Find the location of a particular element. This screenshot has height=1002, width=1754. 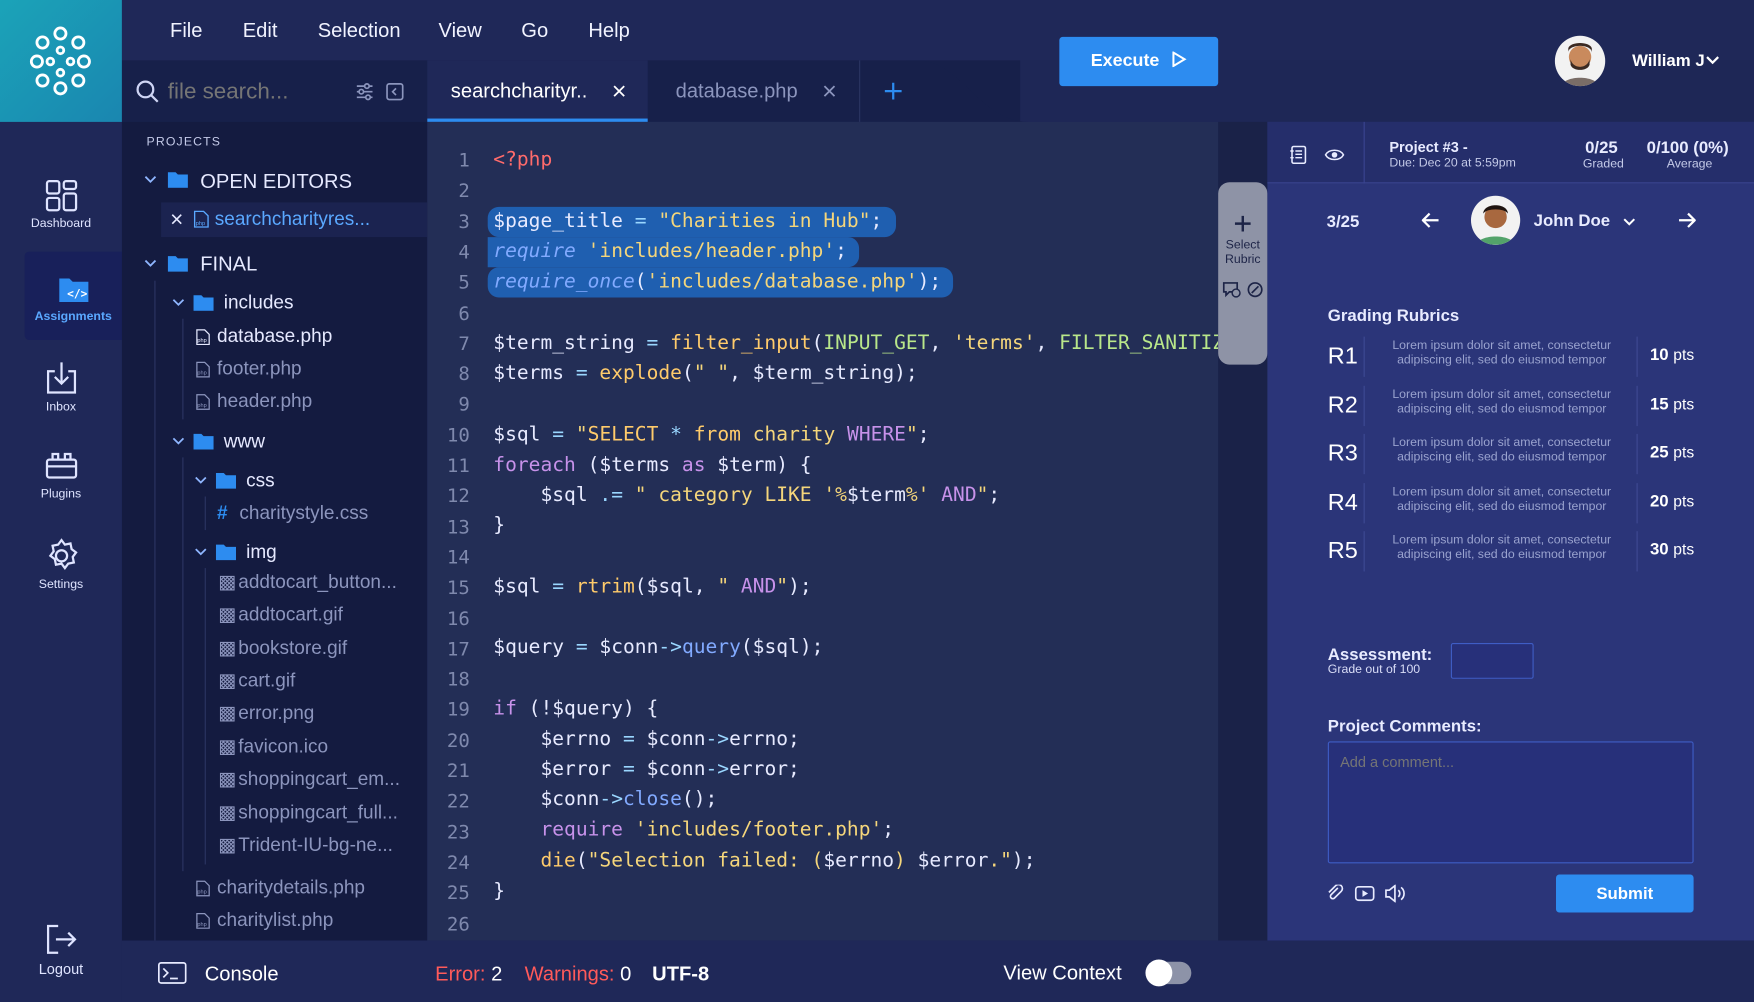

rail-settings: Settings is located at coordinates (61, 581).